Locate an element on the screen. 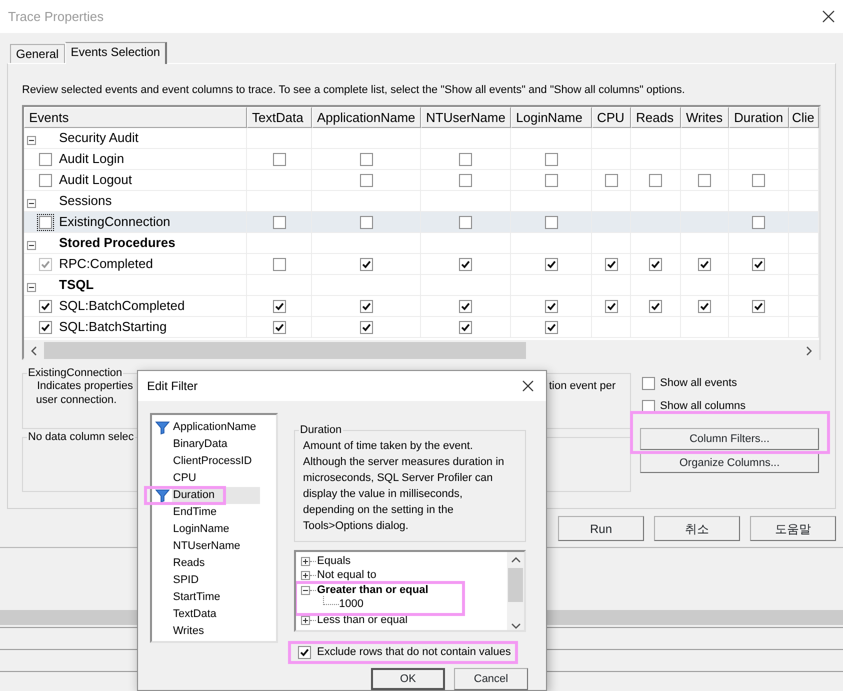 This screenshot has height=691, width=843. list-item: CPU is located at coordinates (214, 478).